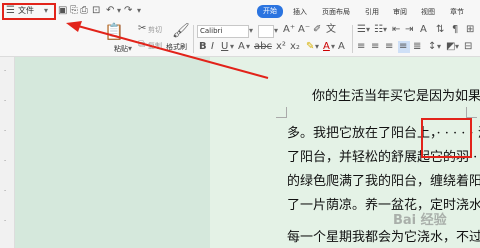 The height and width of the screenshot is (248, 480). What do you see at coordinates (173, 52) in the screenshot?
I see `annotation-arrow-line` at bounding box center [173, 52].